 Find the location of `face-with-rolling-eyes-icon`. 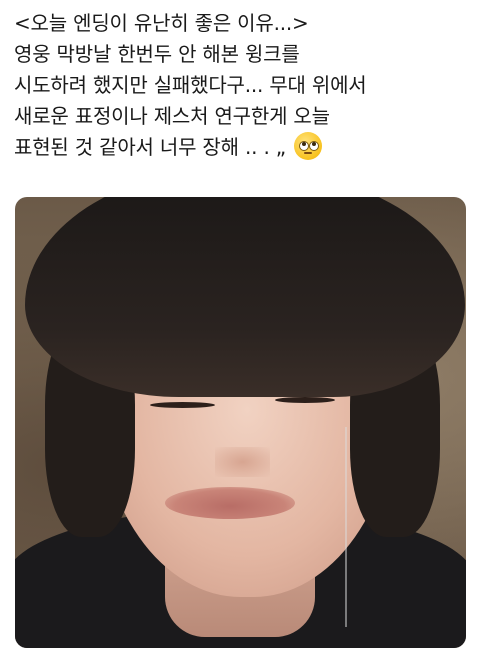

face-with-rolling-eyes-icon is located at coordinates (308, 146).